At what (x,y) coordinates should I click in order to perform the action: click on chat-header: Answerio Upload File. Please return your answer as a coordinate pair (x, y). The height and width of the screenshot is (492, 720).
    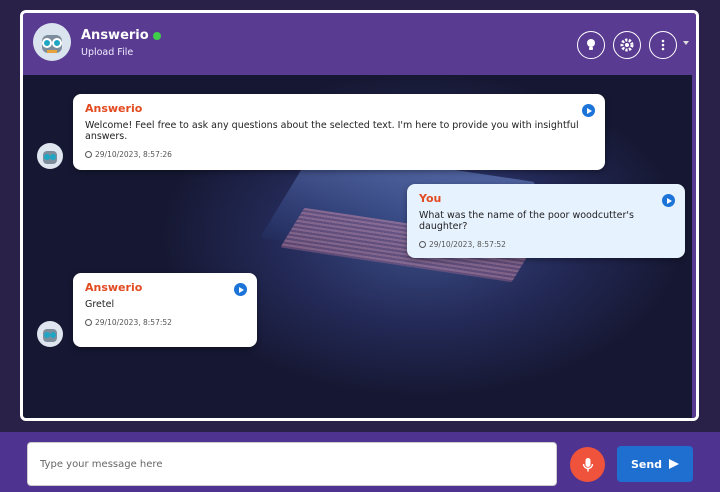
    Looking at the image, I should click on (359, 44).